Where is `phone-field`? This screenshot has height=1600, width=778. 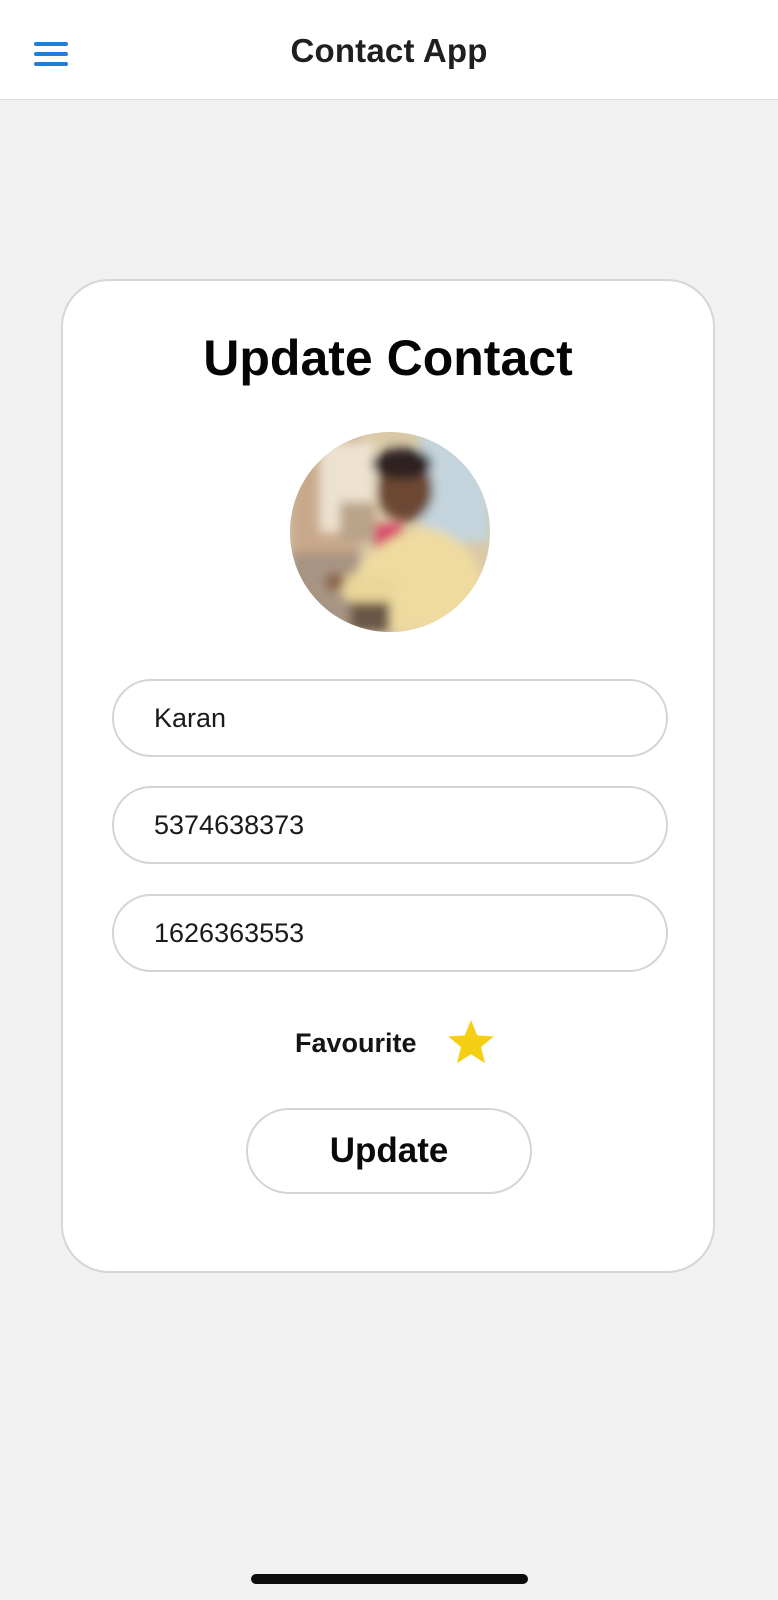 phone-field is located at coordinates (390, 825).